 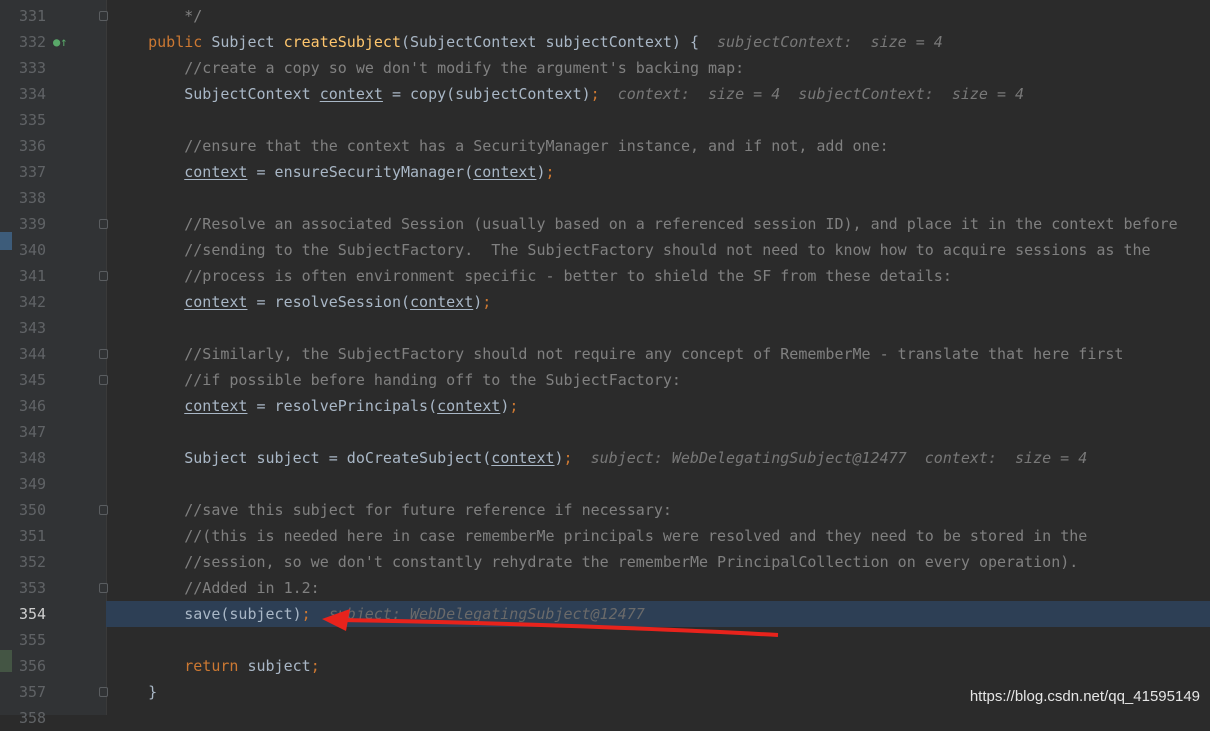 What do you see at coordinates (605, 302) in the screenshot?
I see `code-line: 342 context = resolveSession(context);` at bounding box center [605, 302].